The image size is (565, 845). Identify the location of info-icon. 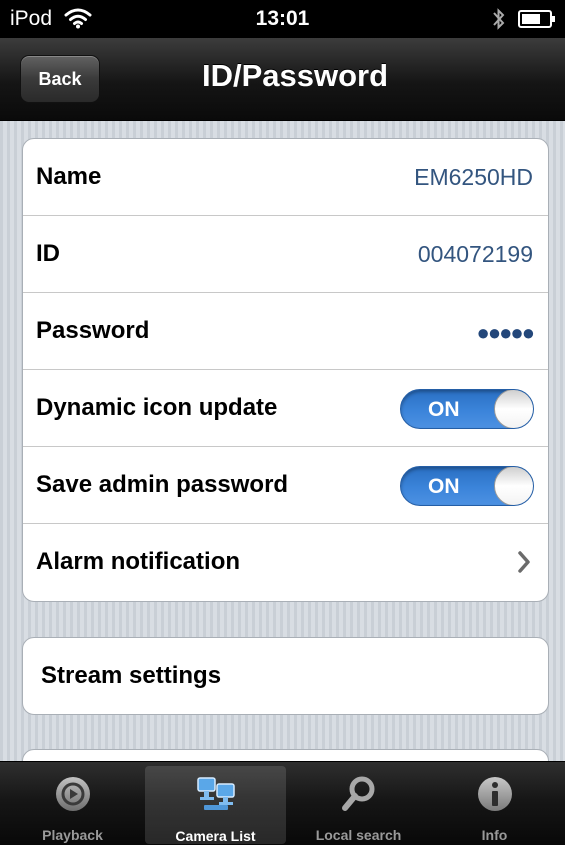
(494, 794).